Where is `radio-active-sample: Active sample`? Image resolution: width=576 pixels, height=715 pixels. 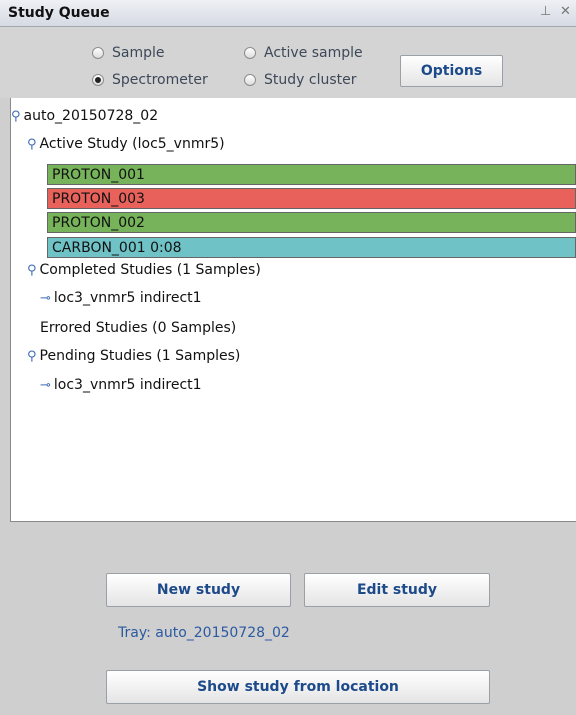
radio-active-sample: Active sample is located at coordinates (303, 53).